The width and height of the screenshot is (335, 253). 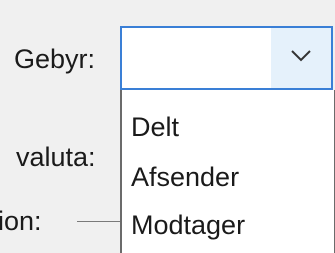 What do you see at coordinates (188, 225) in the screenshot?
I see `dropdown-option-modtager: Modtager` at bounding box center [188, 225].